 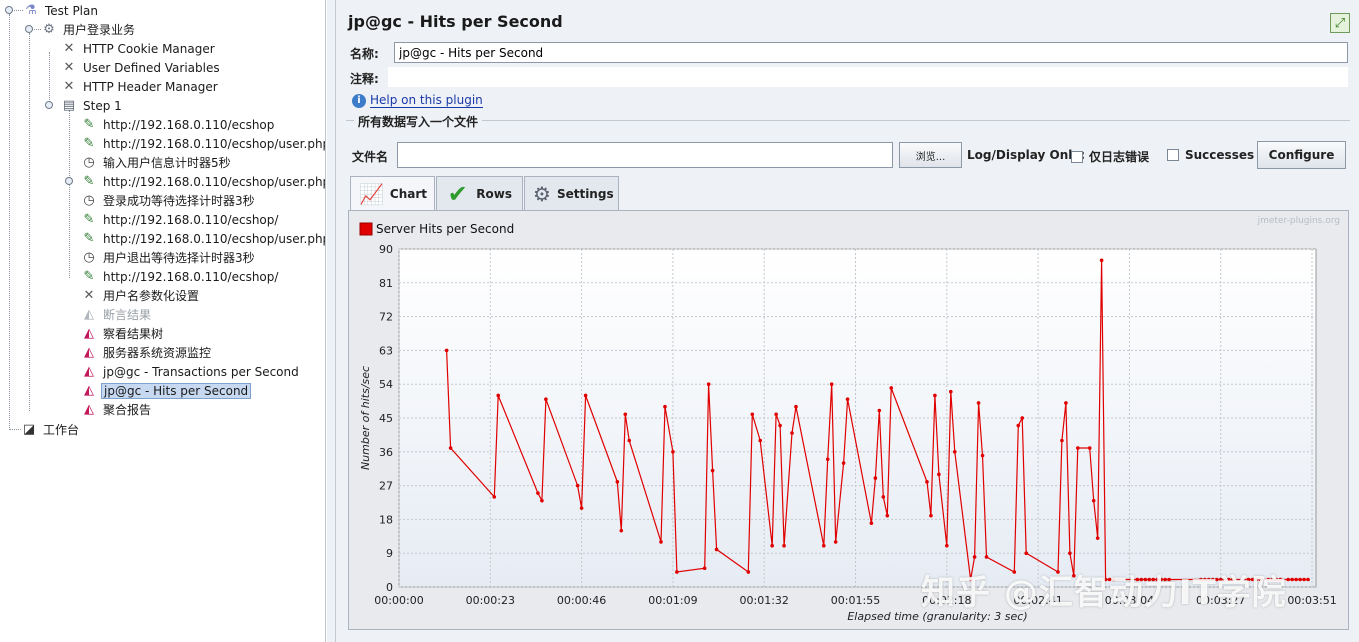 I want to click on successes-checkbox: Successes, so click(x=1210, y=155).